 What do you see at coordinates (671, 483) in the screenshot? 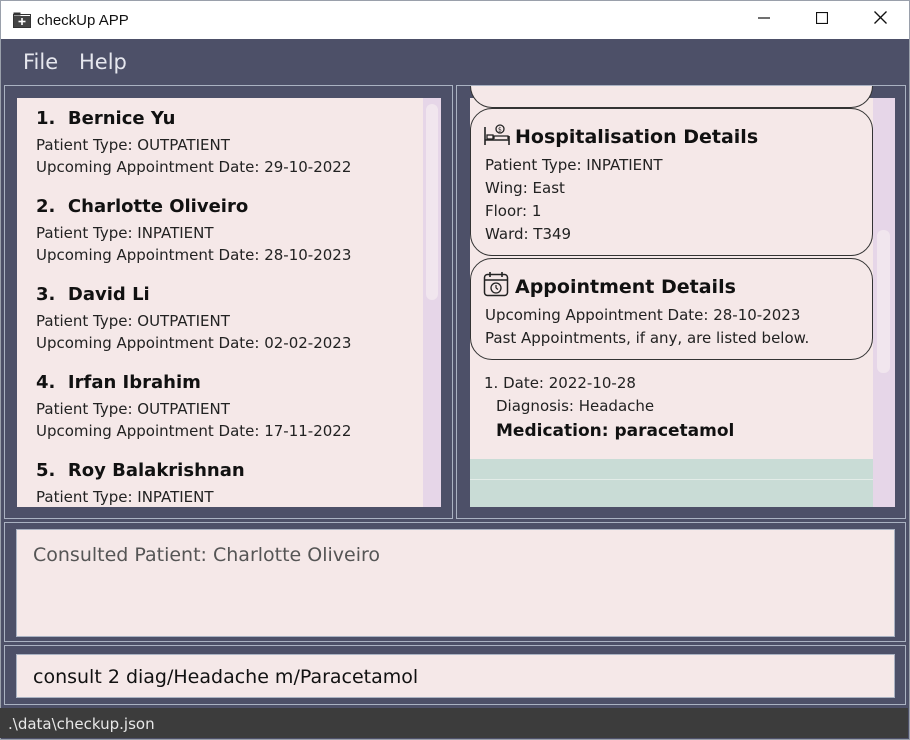
I see `detail-footer-block` at bounding box center [671, 483].